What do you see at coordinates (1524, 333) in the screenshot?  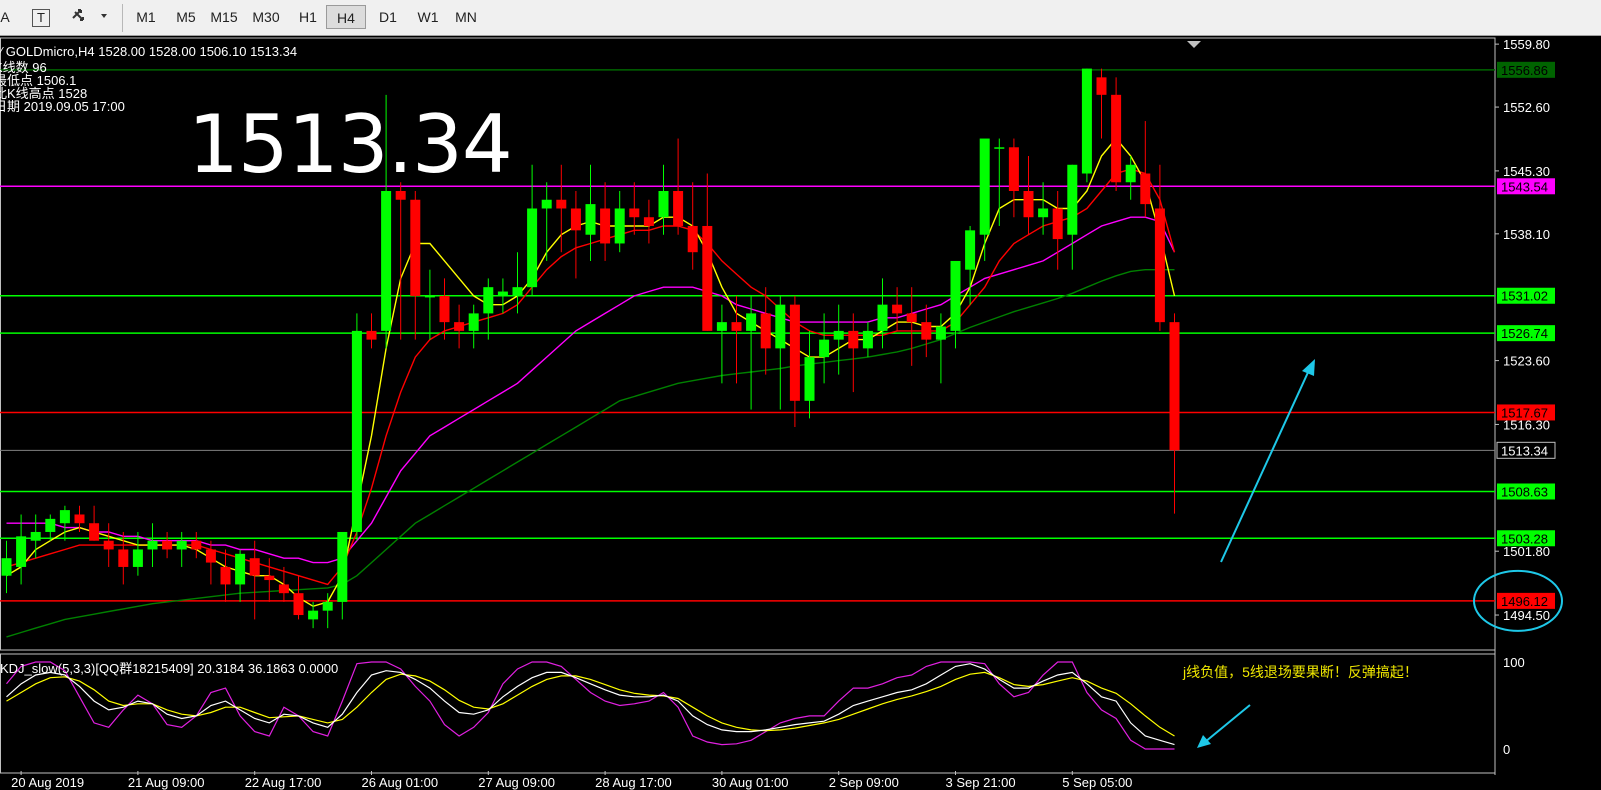 I see `level-price-label: 1526.74` at bounding box center [1524, 333].